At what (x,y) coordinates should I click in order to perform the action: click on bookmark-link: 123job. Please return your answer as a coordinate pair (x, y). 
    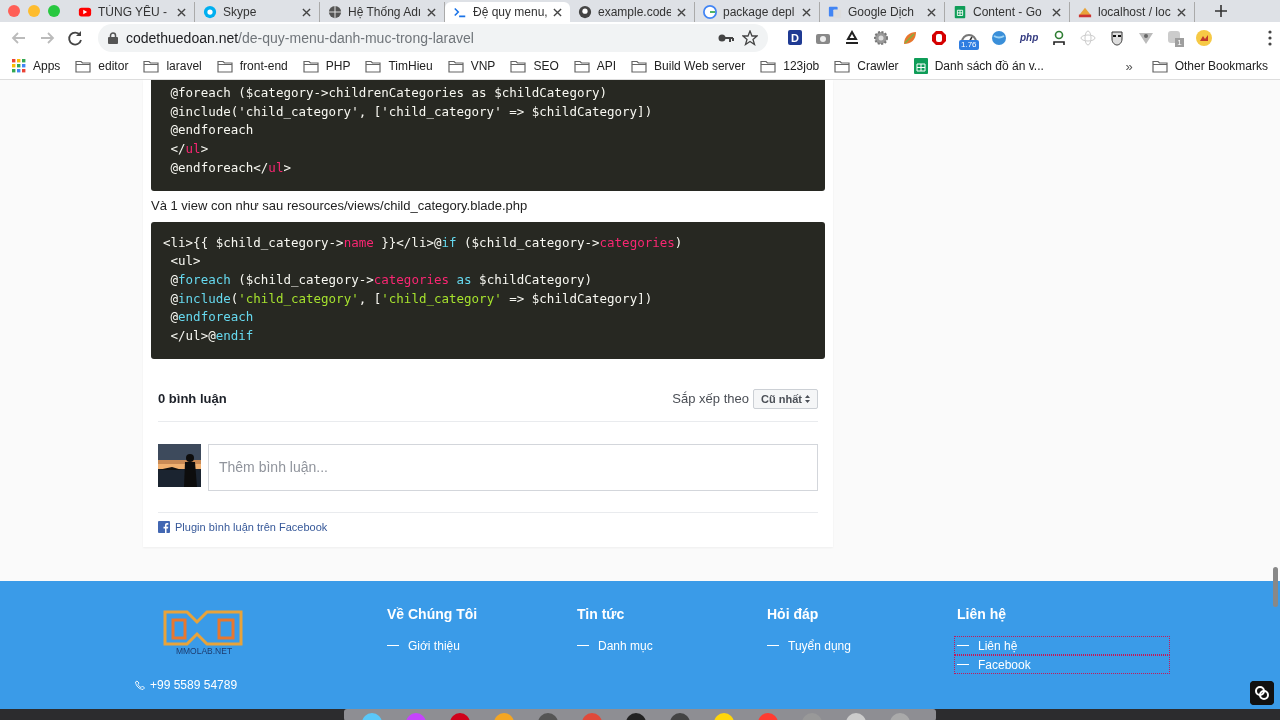
    Looking at the image, I should click on (801, 66).